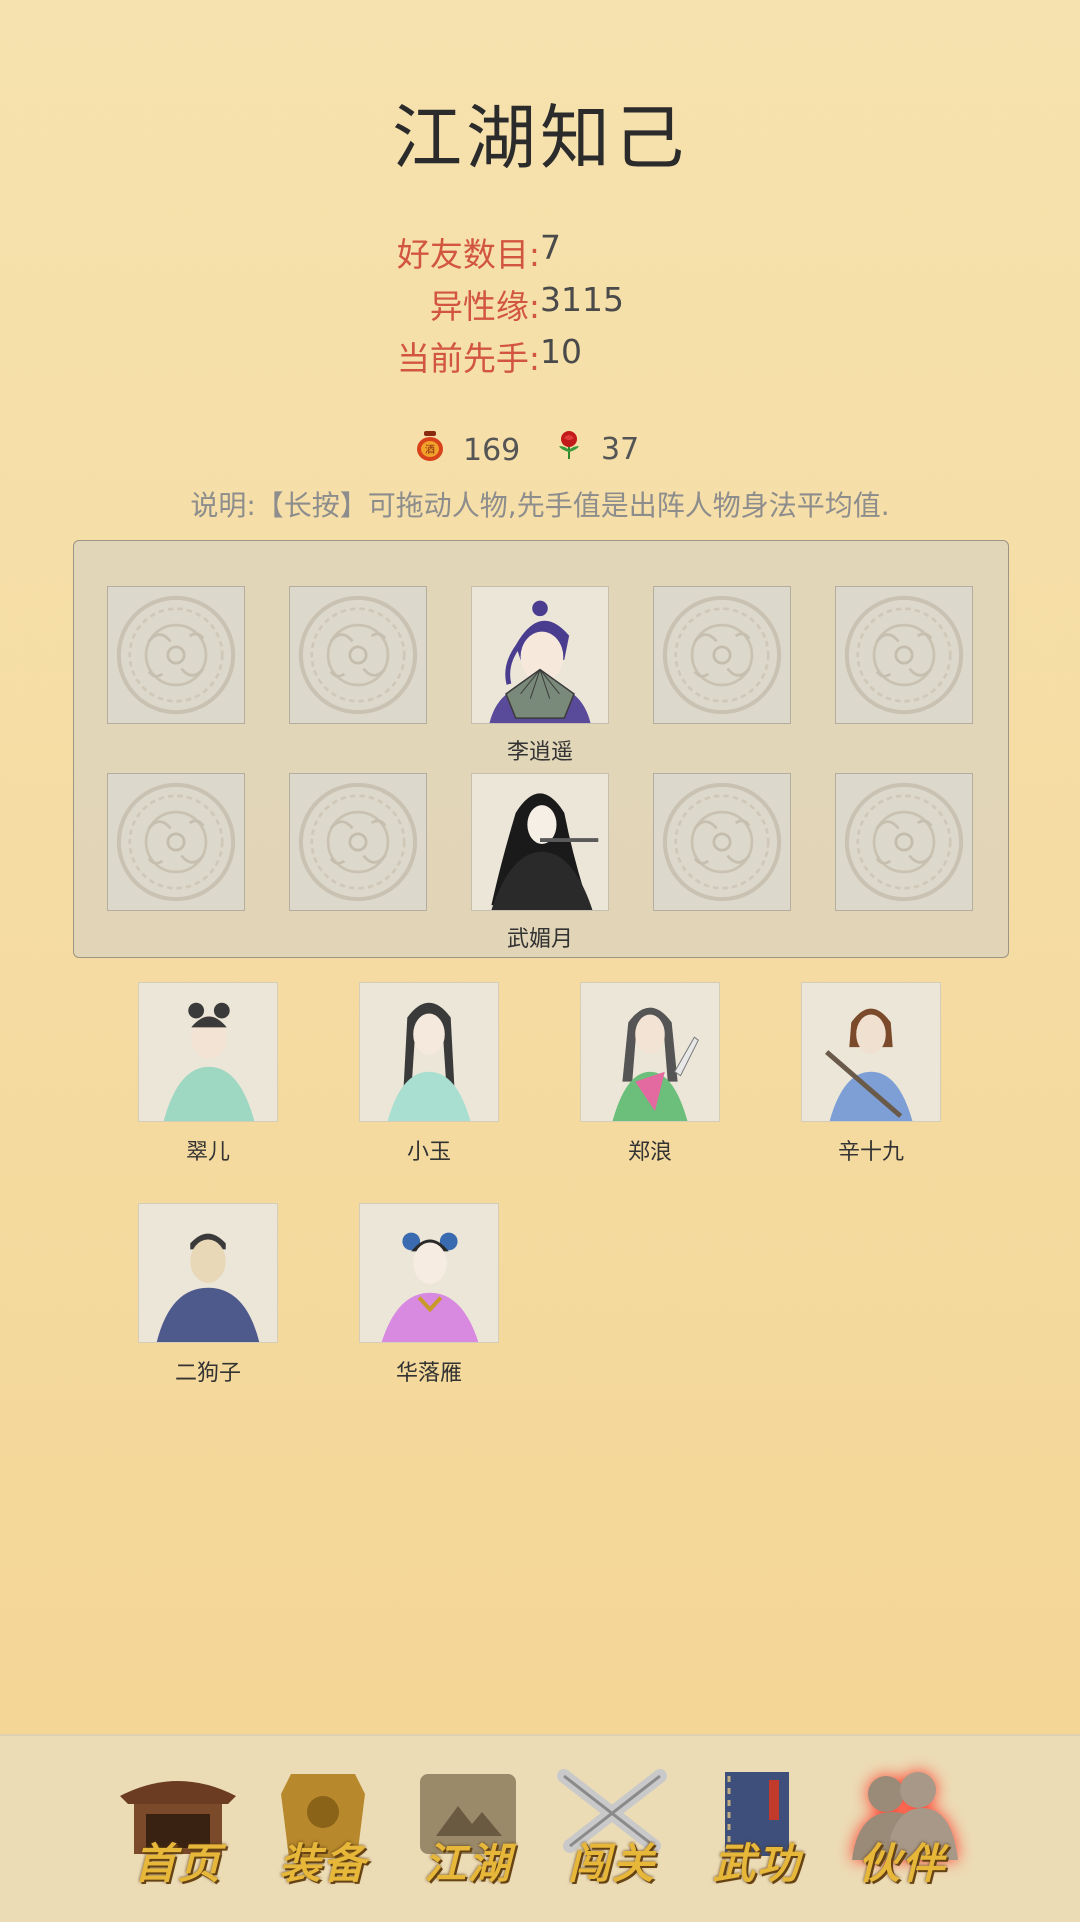 This screenshot has height=1922, width=1080. I want to click on formation-slot-li-xiaoyao, so click(540, 655).